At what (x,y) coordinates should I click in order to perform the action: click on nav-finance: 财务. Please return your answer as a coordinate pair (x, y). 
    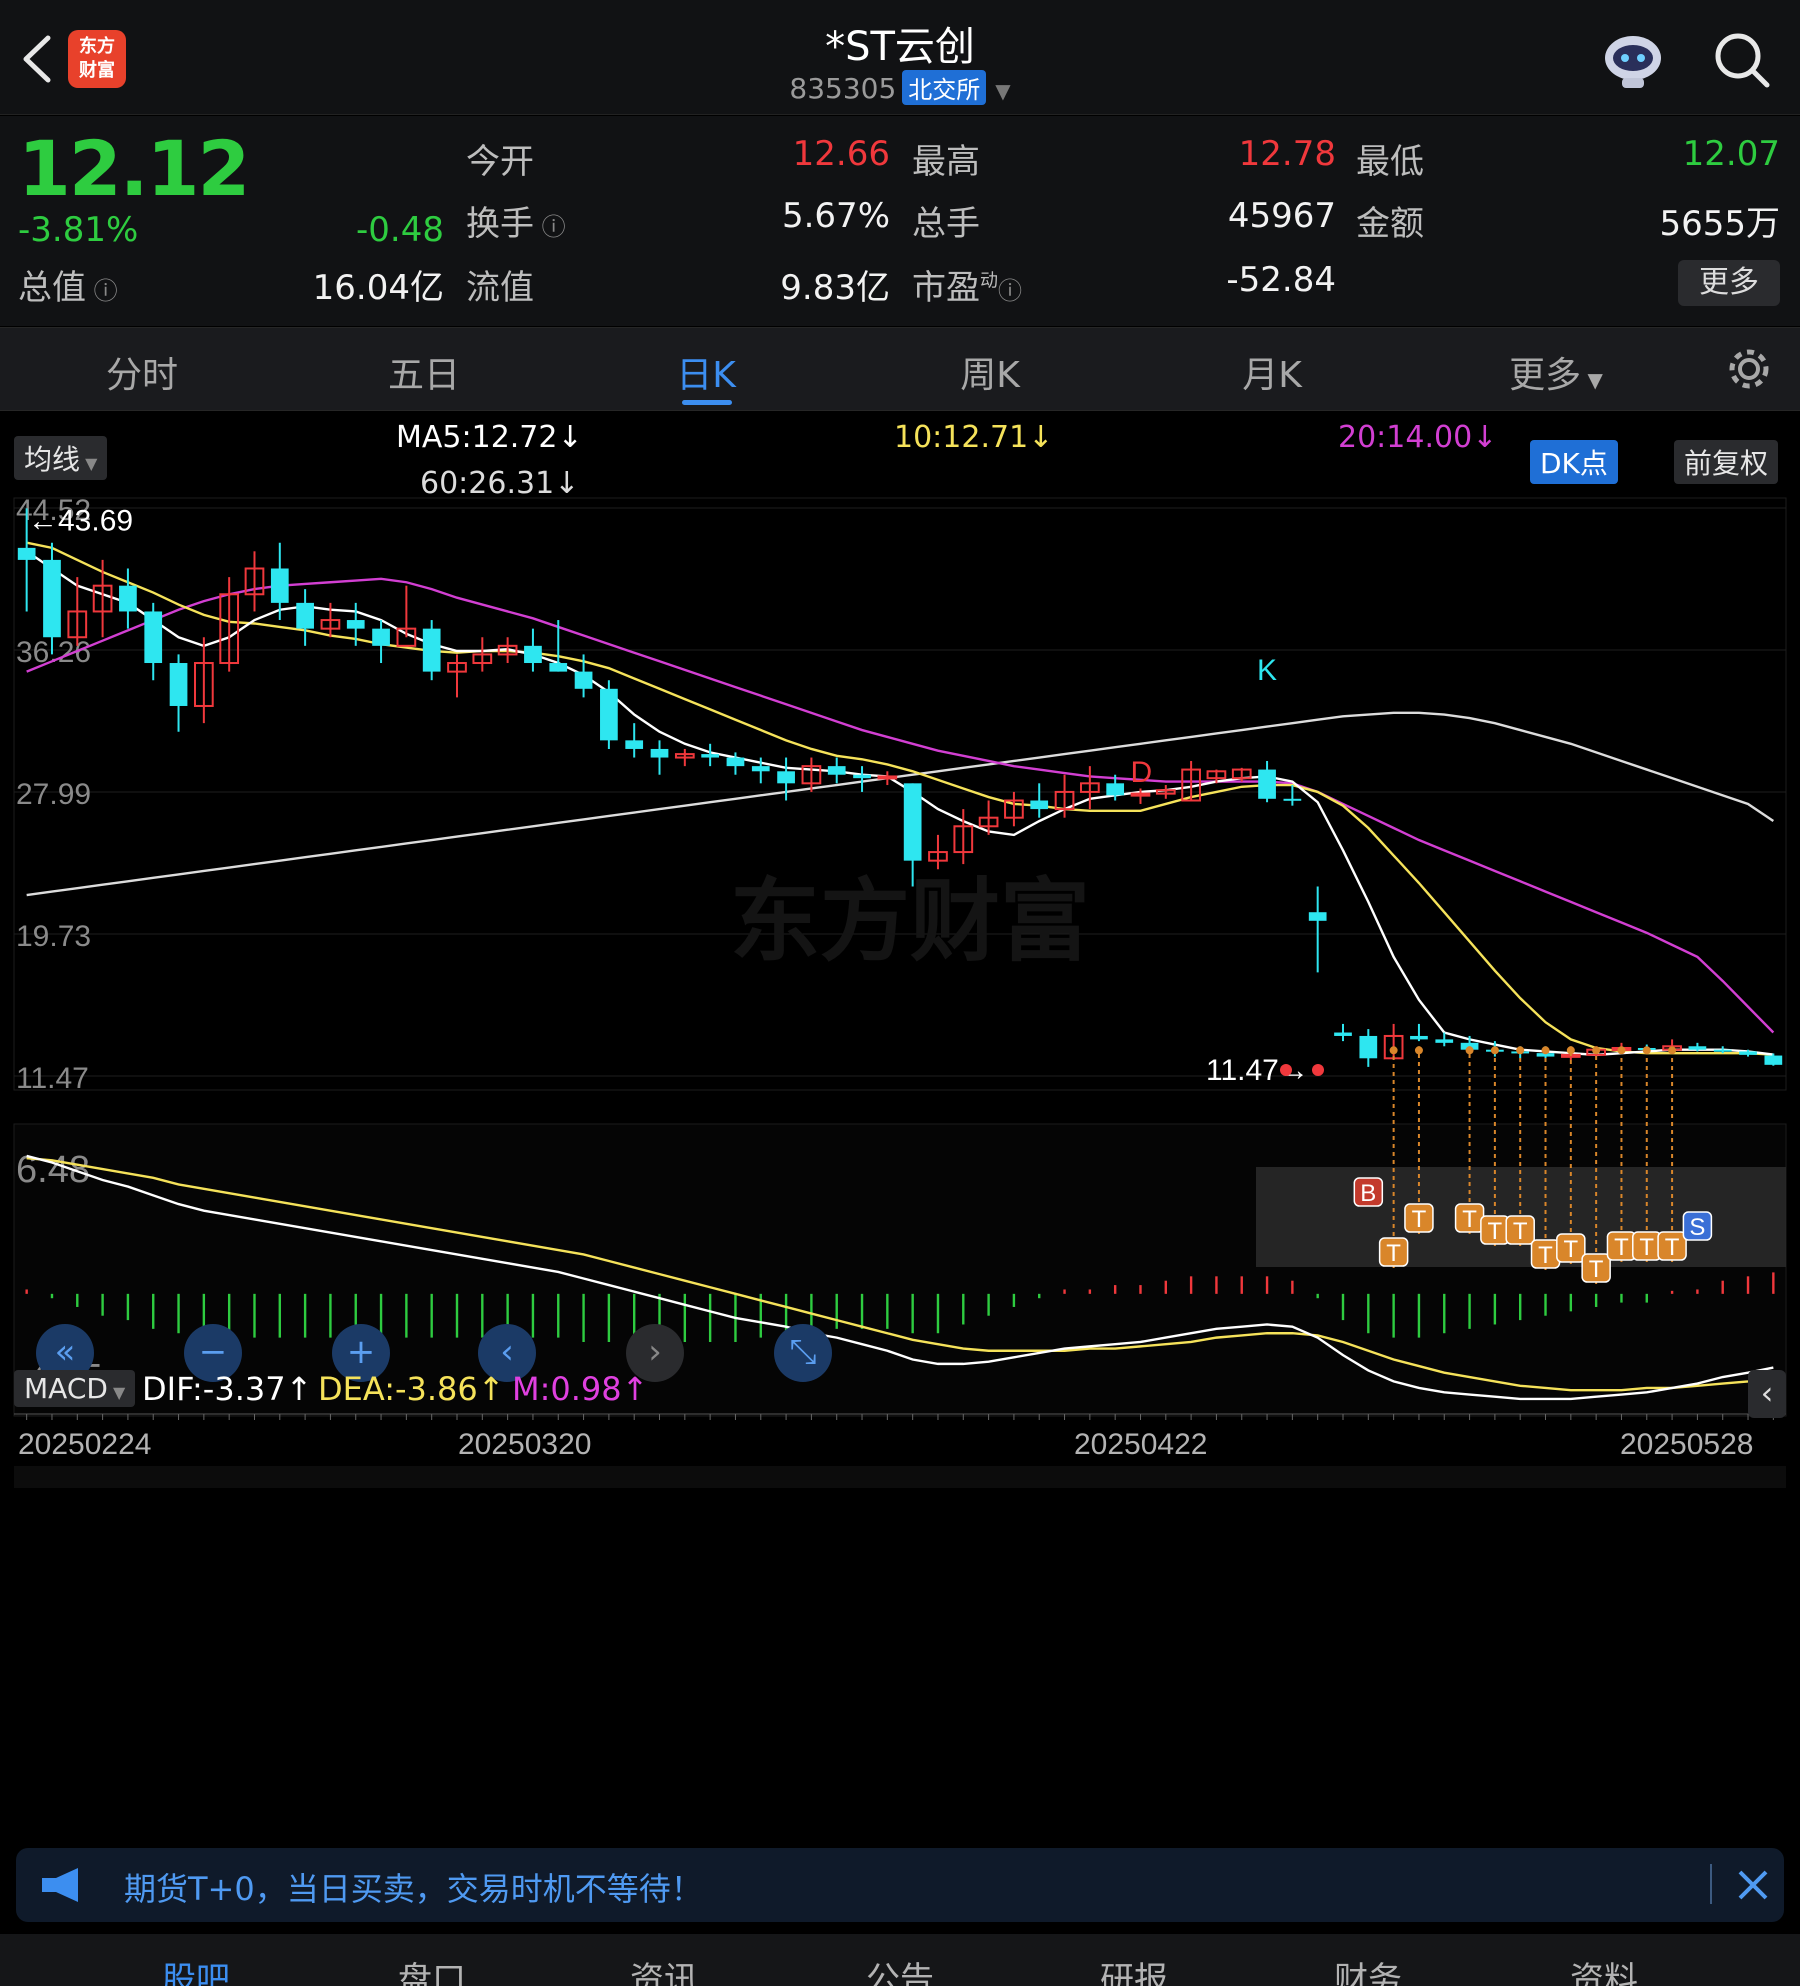
    Looking at the image, I should click on (1368, 1969).